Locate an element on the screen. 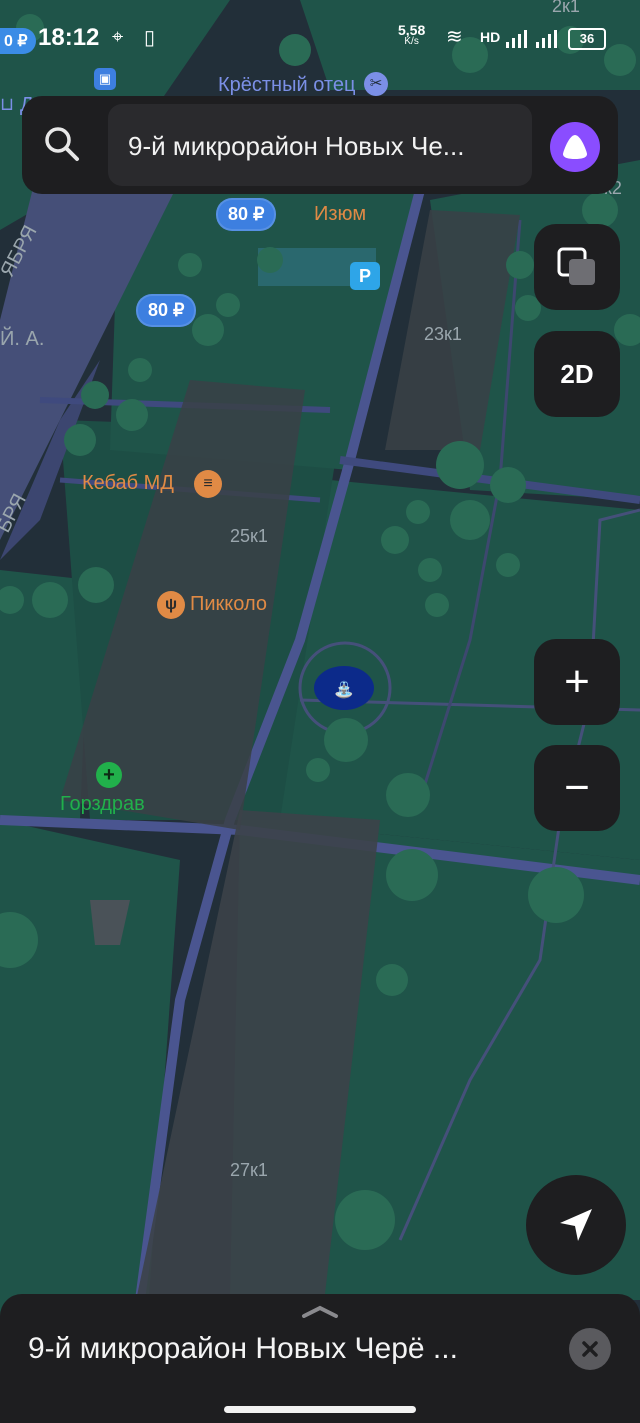 The width and height of the screenshot is (640, 1423). alice-assistant-button is located at coordinates (575, 147).